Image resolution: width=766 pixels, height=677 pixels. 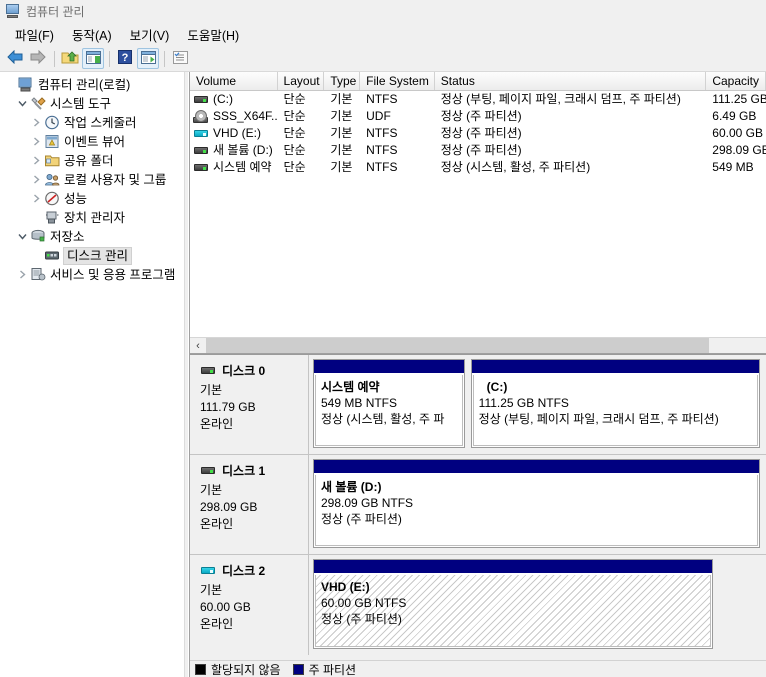 I want to click on performance-icon, so click(x=52, y=199).